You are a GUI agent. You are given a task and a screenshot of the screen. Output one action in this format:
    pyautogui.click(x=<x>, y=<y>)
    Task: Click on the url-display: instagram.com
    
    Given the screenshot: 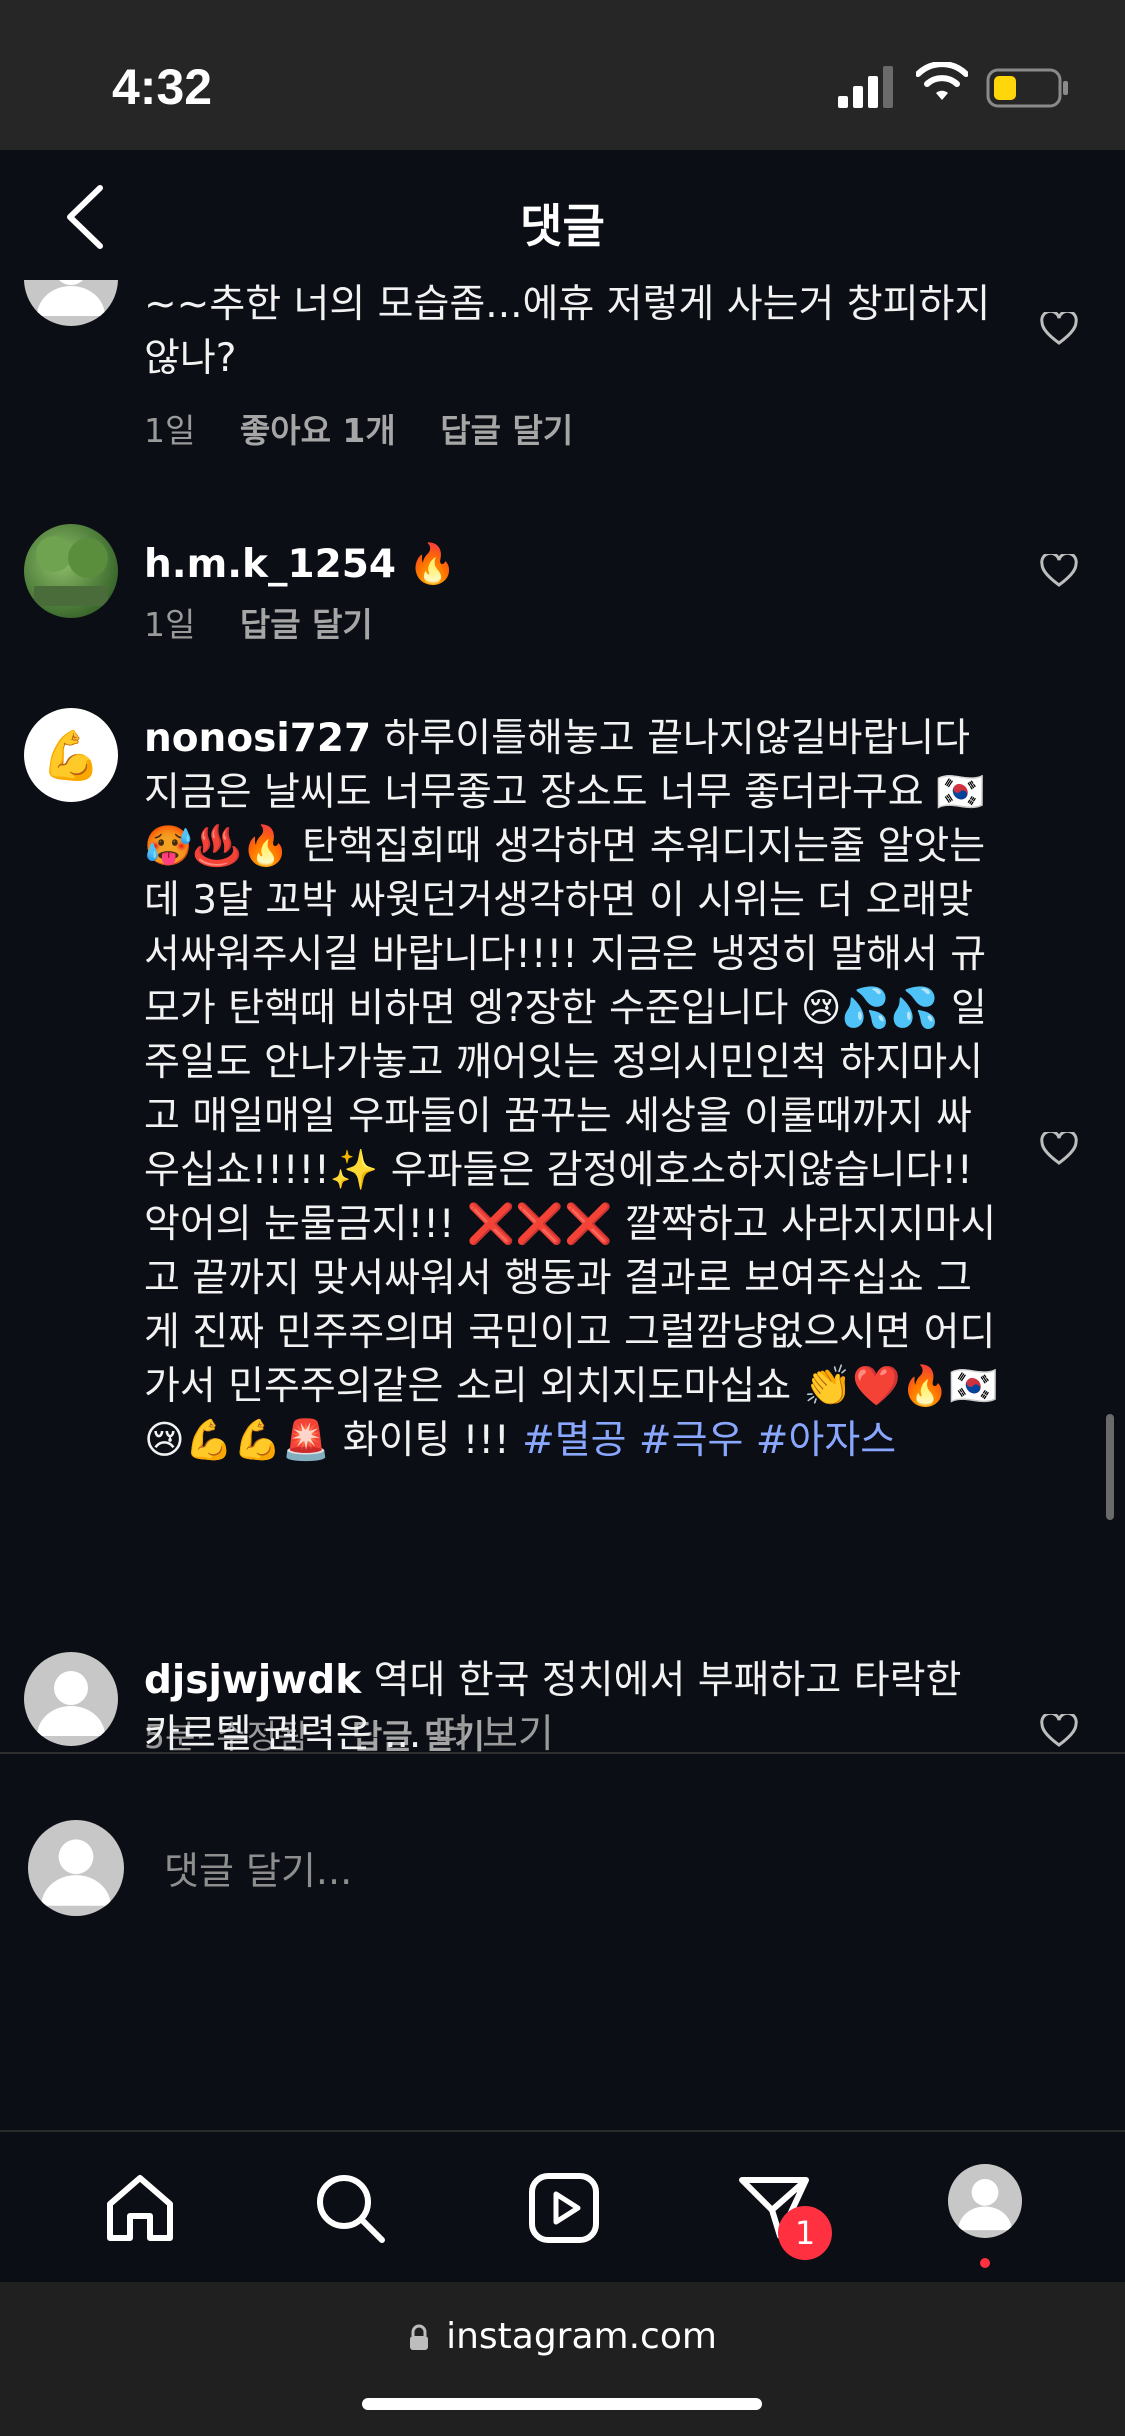 What is the action you would take?
    pyautogui.click(x=562, y=2336)
    